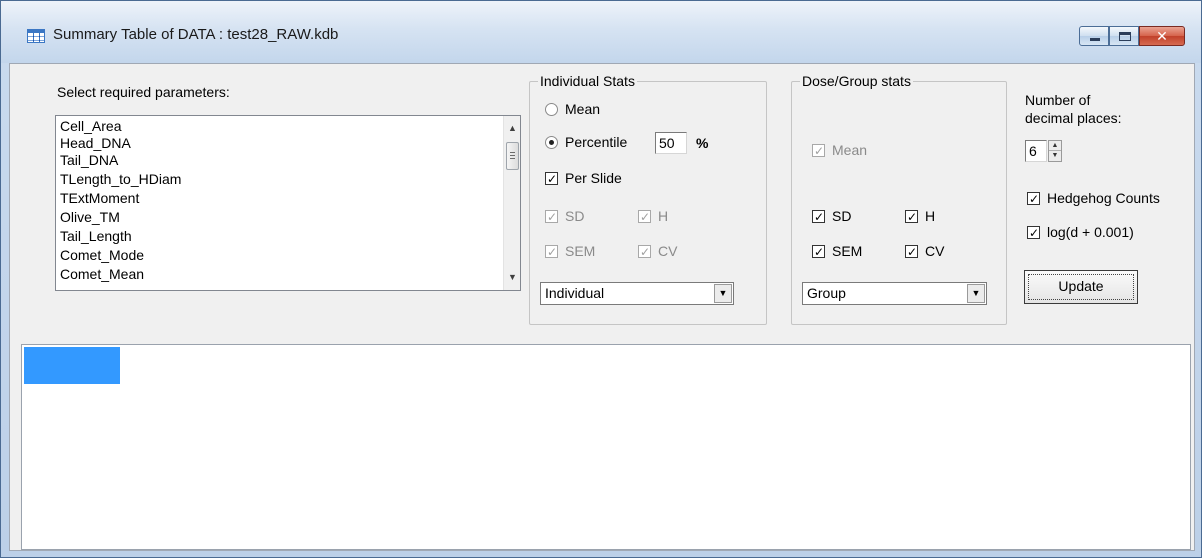  I want to click on percentile-input: 50, so click(671, 143).